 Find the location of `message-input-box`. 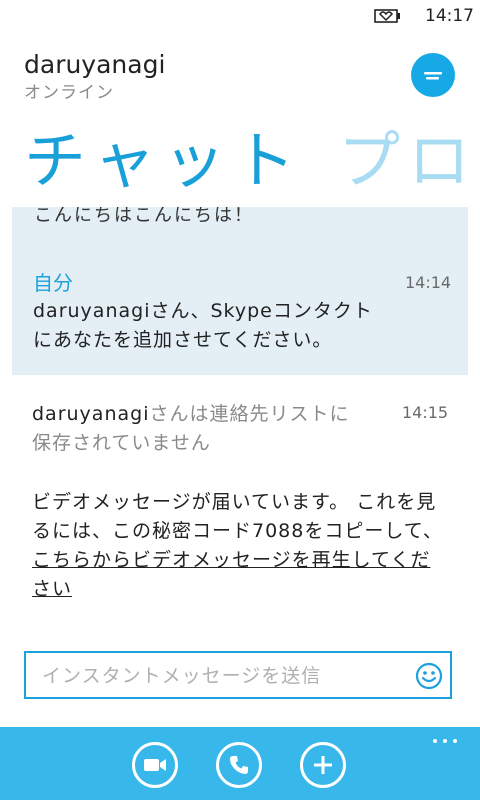

message-input-box is located at coordinates (238, 675).